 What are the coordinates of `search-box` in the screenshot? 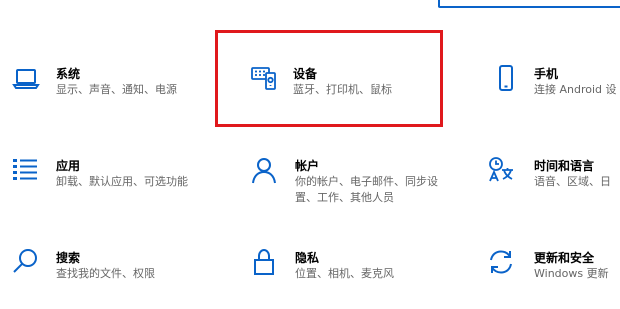 It's located at (529, 4).